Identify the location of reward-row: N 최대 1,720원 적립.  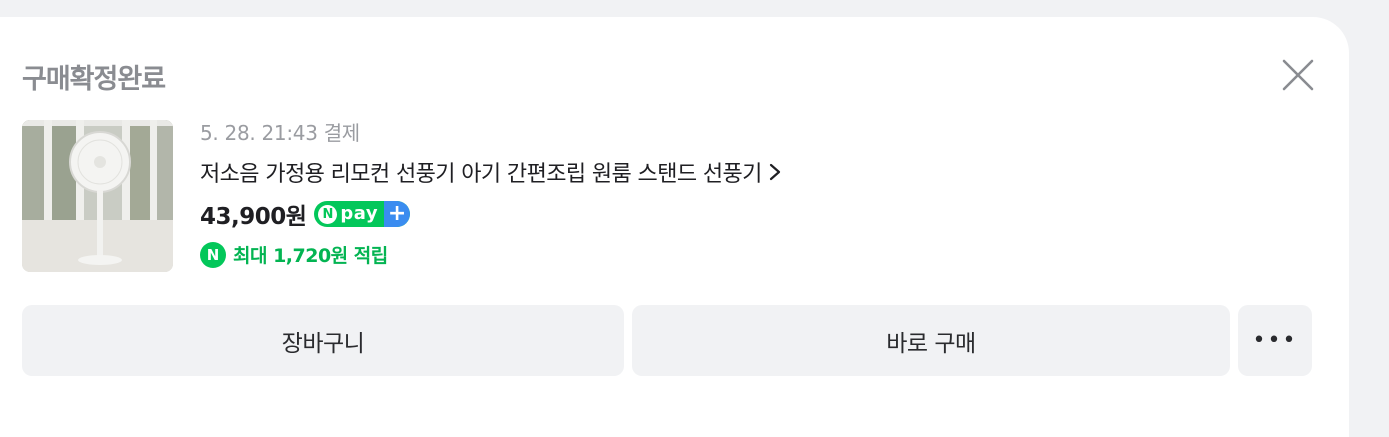
(294, 254).